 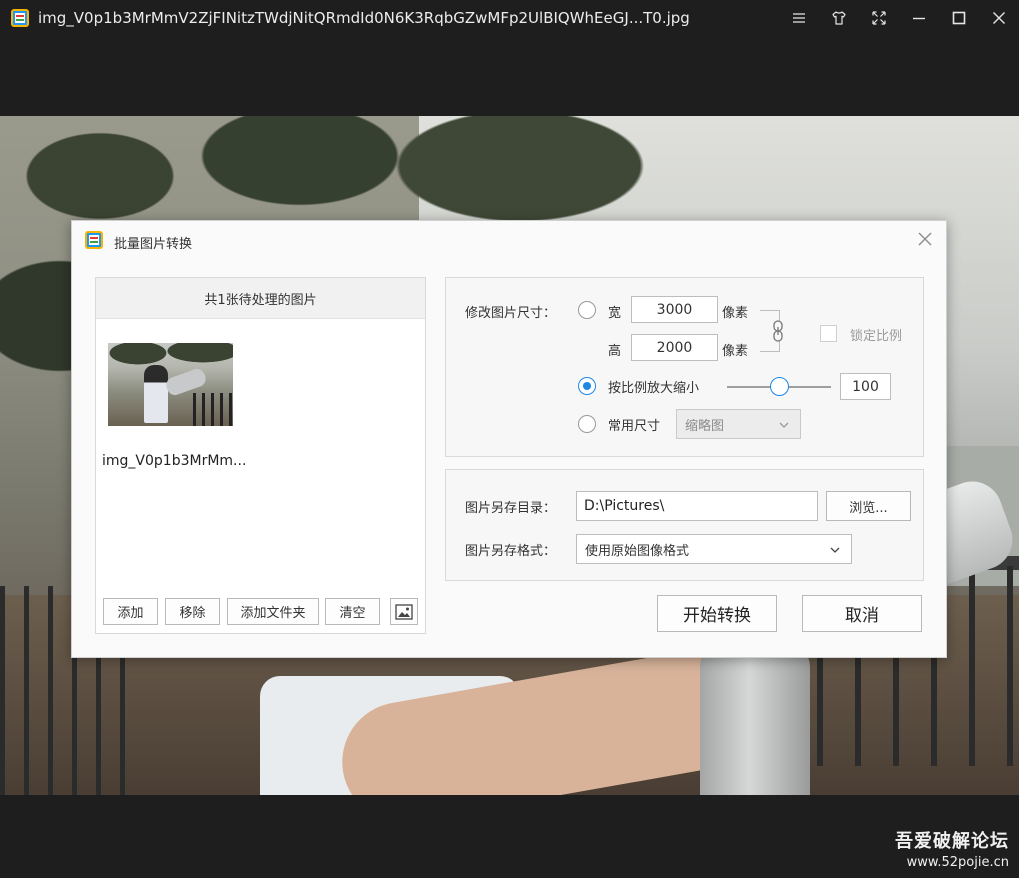 I want to click on dialog-header: 批量图片转换, so click(x=509, y=241).